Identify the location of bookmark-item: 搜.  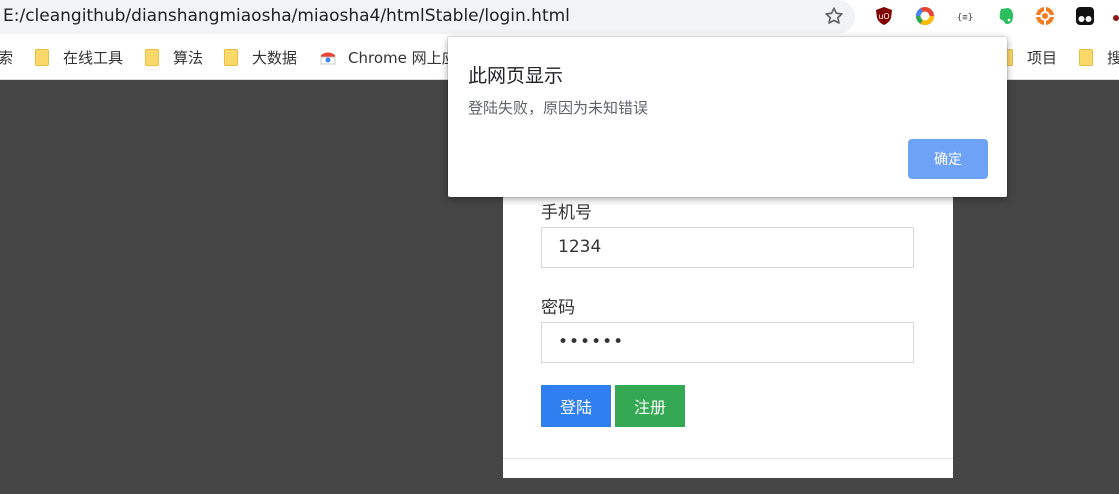
(1099, 57).